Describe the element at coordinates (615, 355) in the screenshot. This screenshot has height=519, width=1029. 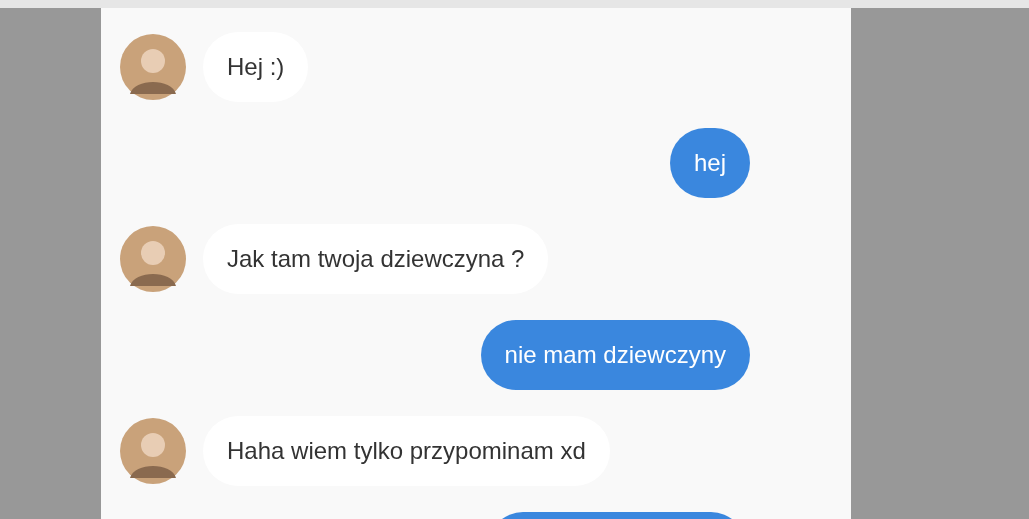
I see `sent-message: nie mam dziewczyny` at that location.